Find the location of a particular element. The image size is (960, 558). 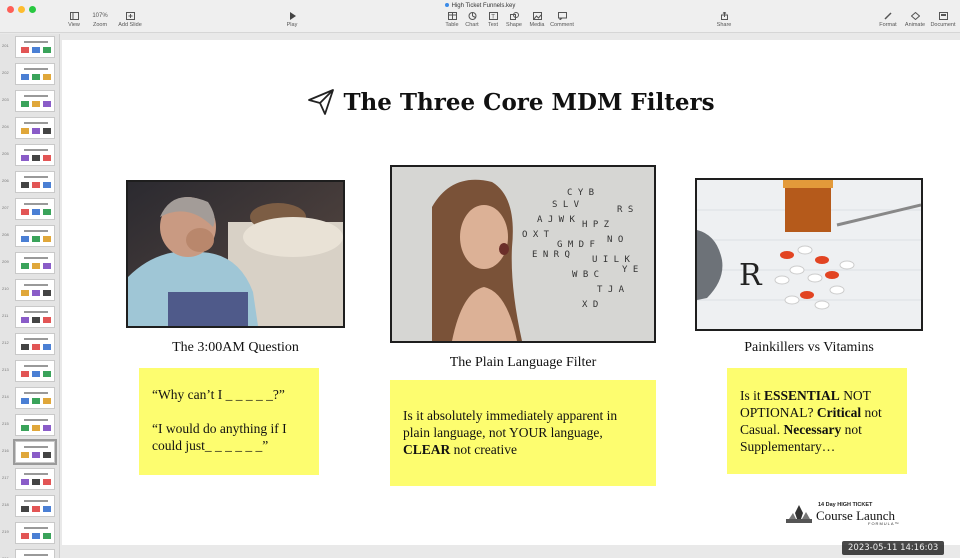

slide-thumbnail-row: 215 is located at coordinates (29, 425).